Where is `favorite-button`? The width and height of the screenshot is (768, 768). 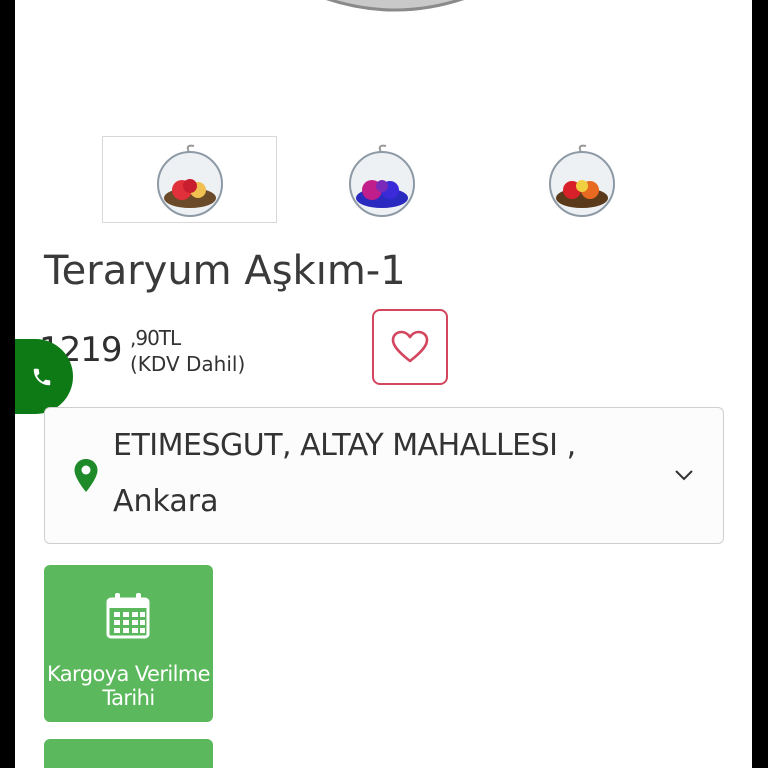 favorite-button is located at coordinates (410, 347).